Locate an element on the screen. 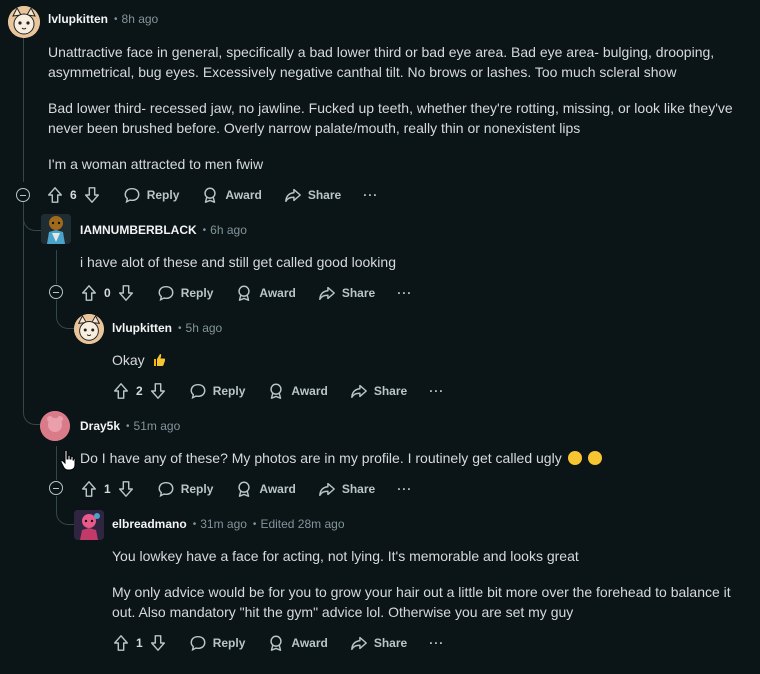 The image size is (760, 674). timestamp: 51m ago is located at coordinates (157, 426).